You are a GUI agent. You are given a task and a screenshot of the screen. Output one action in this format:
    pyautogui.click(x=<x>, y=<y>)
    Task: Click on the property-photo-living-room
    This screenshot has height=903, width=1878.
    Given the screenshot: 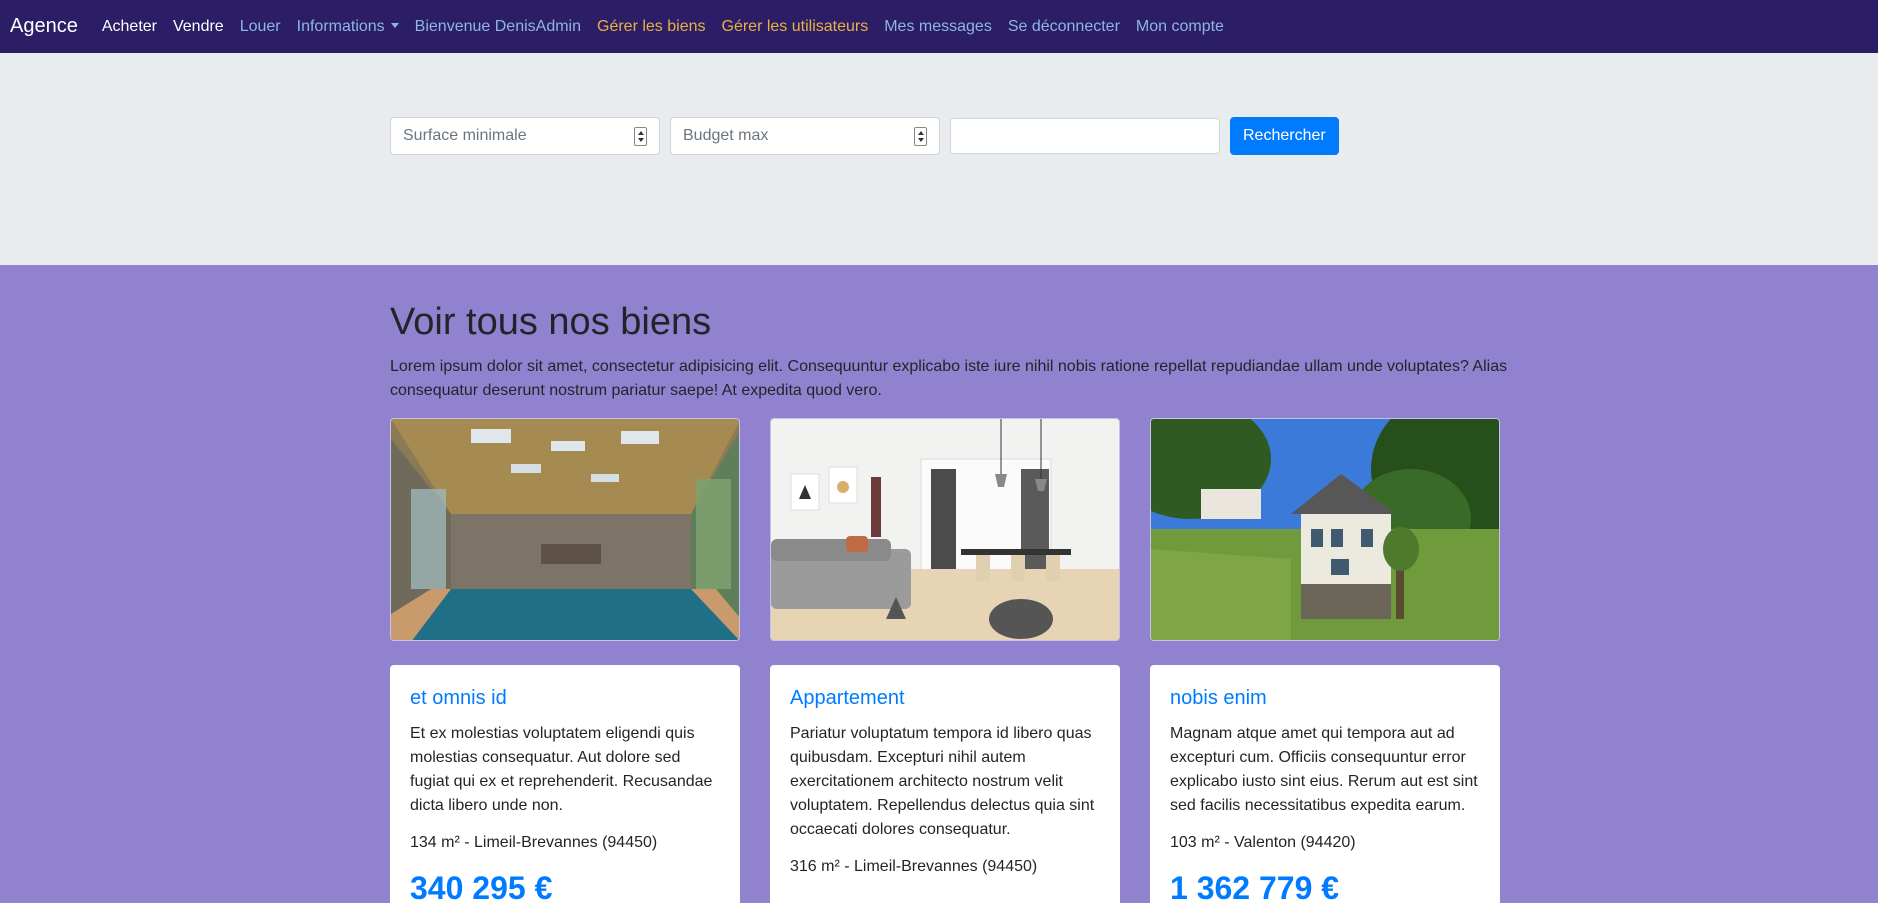 What is the action you would take?
    pyautogui.click(x=945, y=529)
    